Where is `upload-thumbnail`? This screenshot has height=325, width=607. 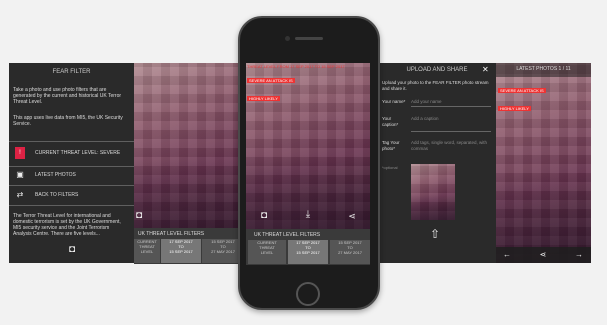
upload-thumbnail is located at coordinates (433, 192).